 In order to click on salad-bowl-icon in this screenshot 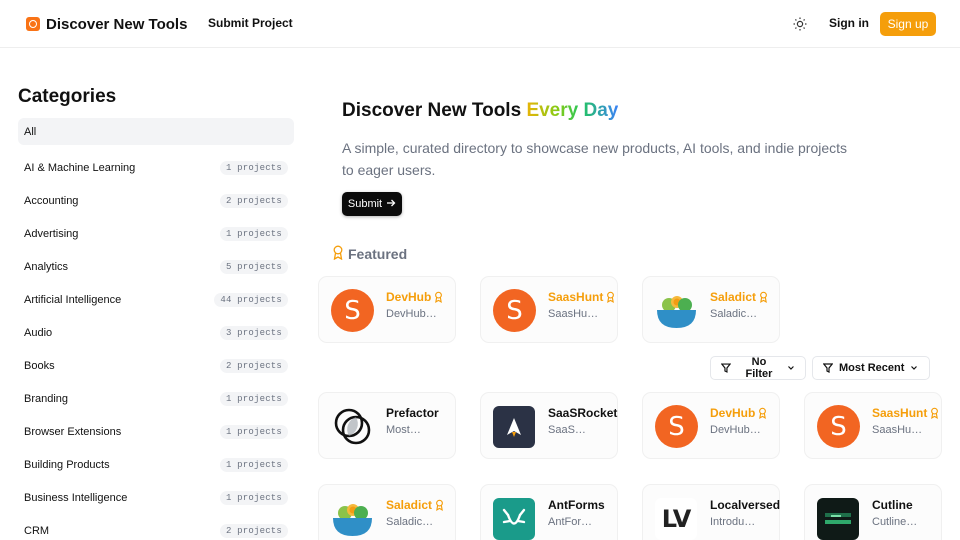, I will do `click(352, 518)`.